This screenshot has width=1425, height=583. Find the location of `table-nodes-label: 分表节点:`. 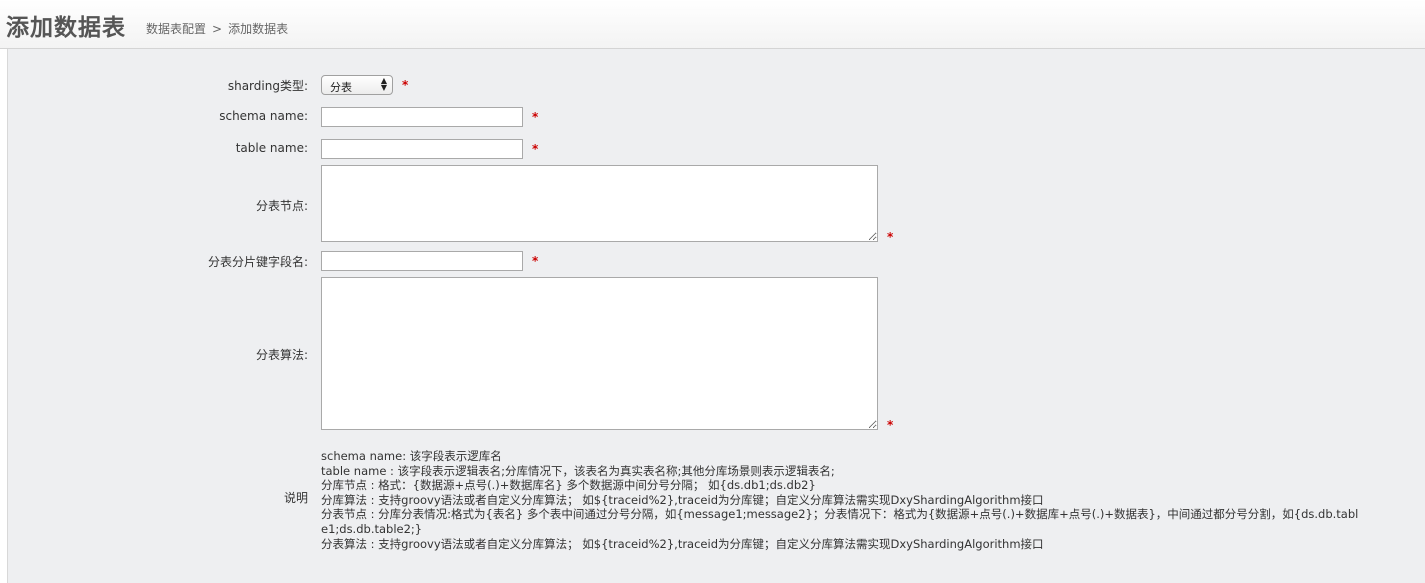

table-nodes-label: 分表节点: is located at coordinates (281, 206).